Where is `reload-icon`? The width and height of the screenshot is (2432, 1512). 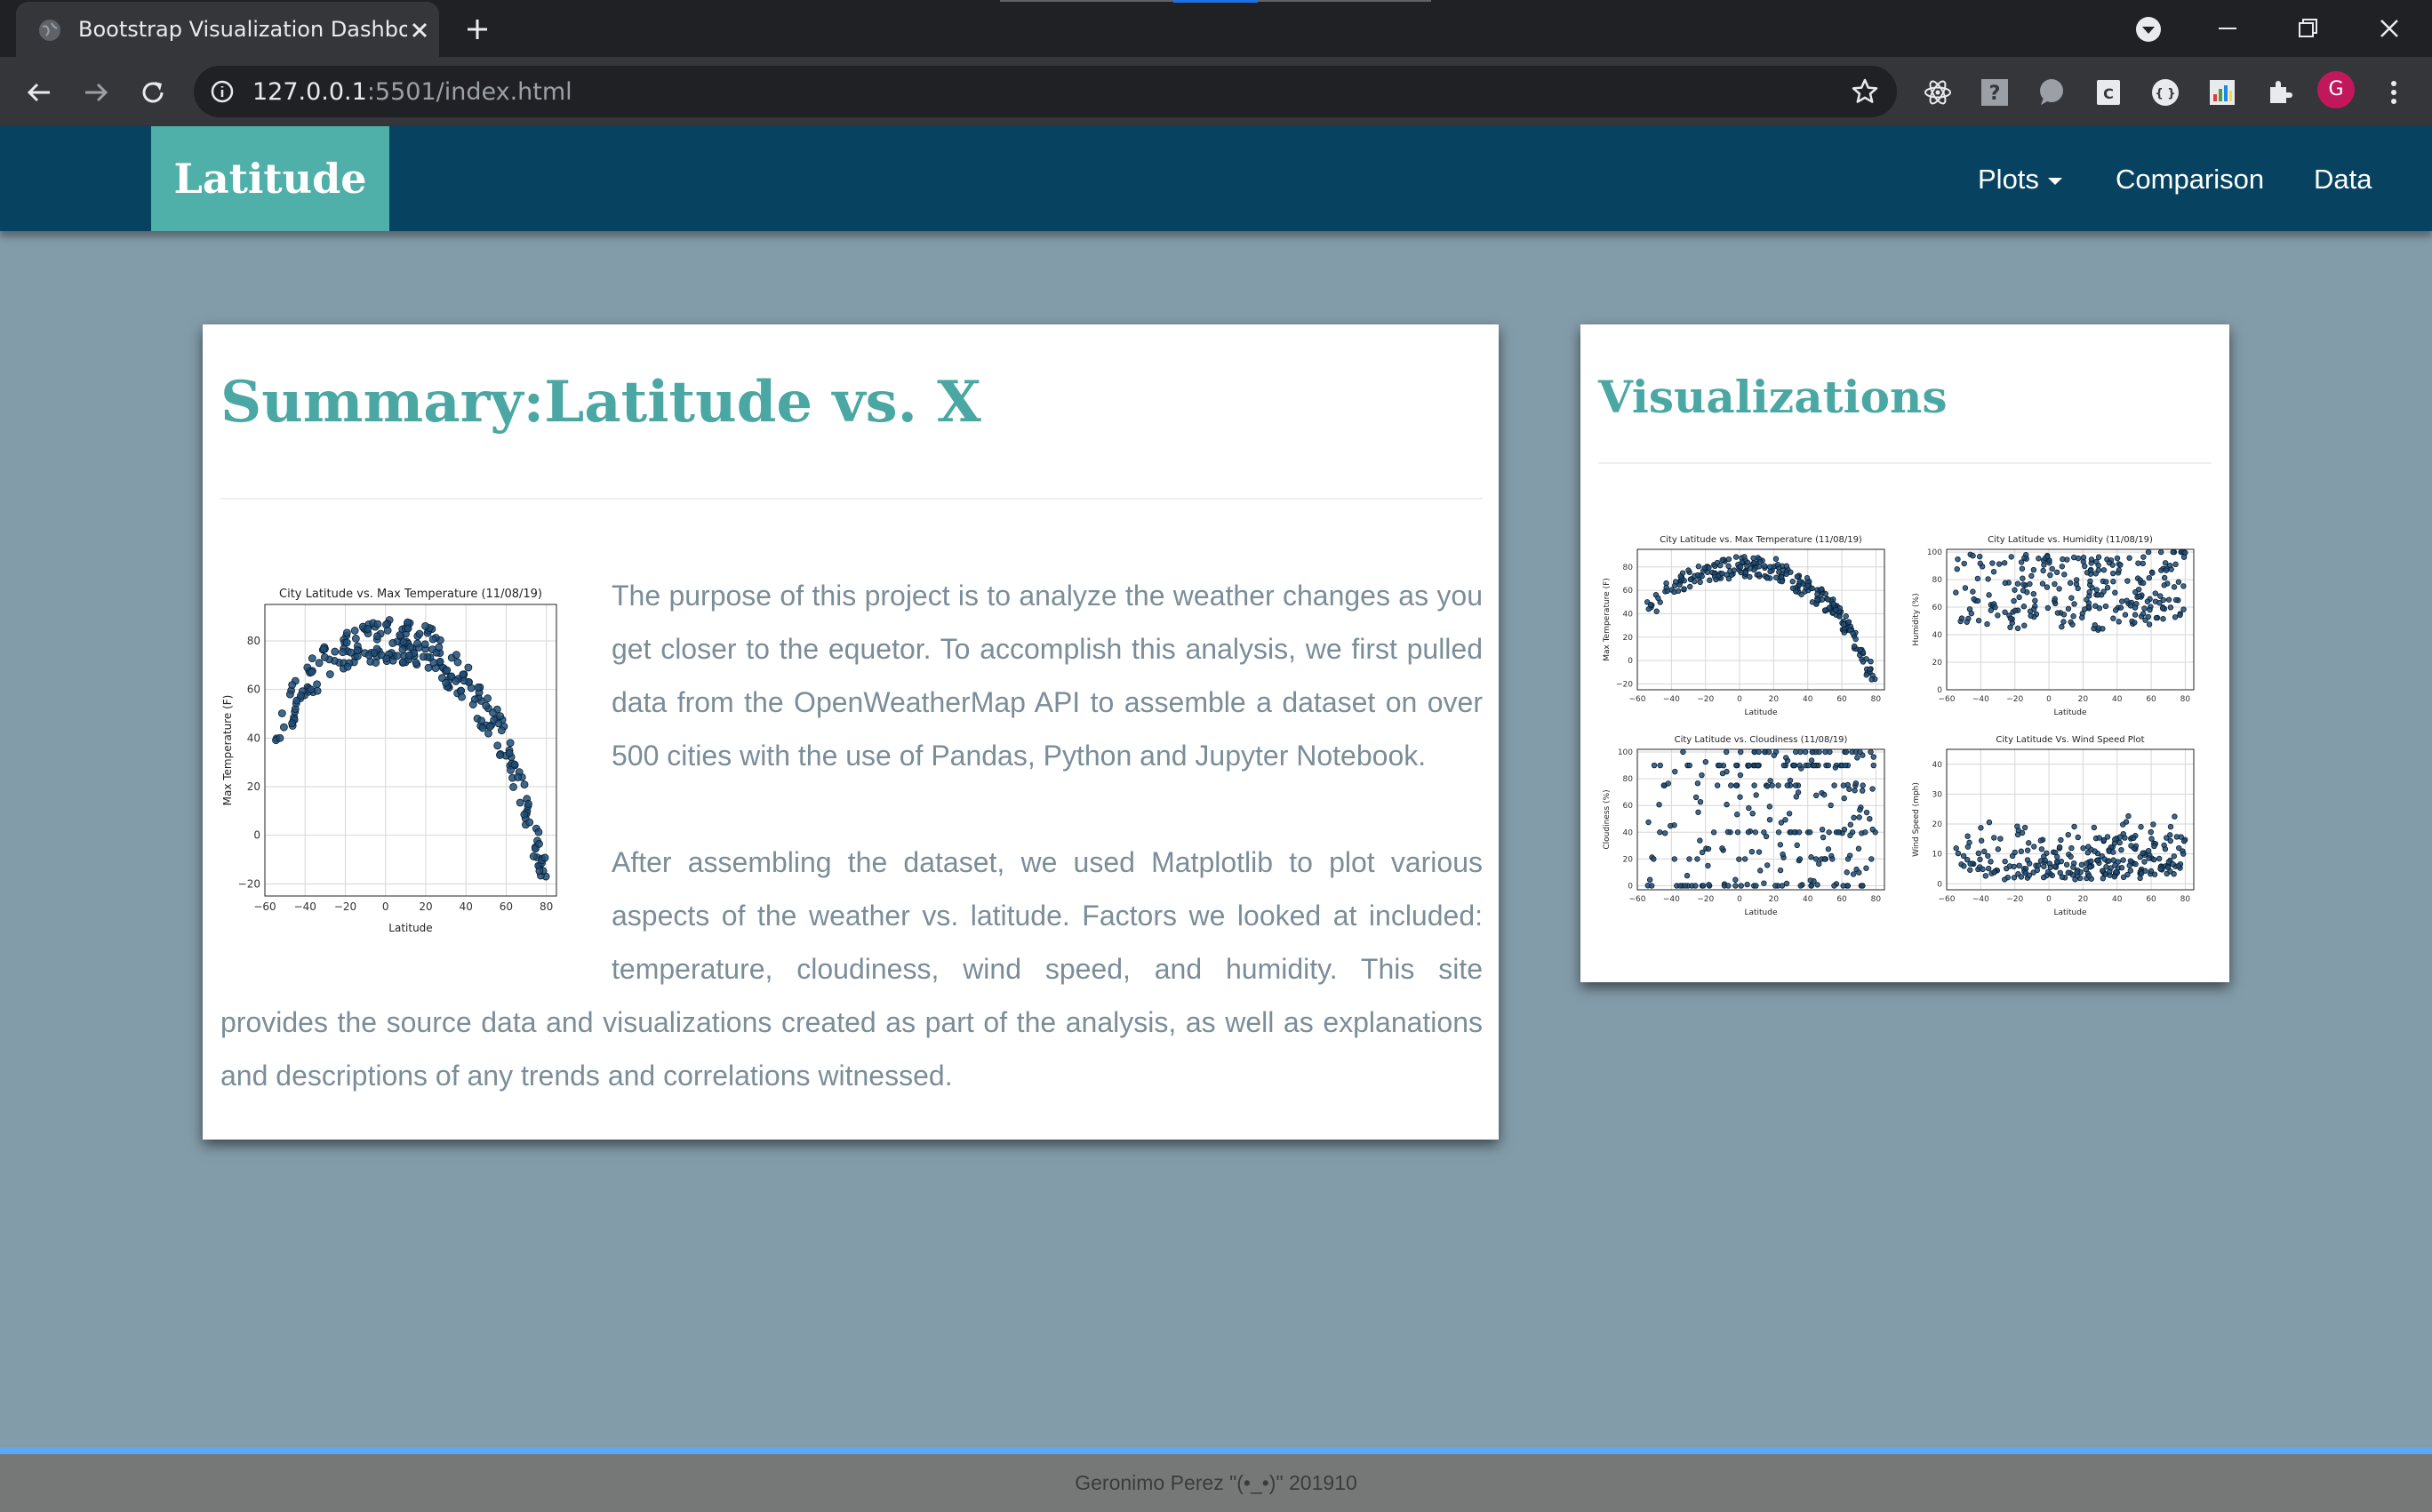
reload-icon is located at coordinates (153, 92).